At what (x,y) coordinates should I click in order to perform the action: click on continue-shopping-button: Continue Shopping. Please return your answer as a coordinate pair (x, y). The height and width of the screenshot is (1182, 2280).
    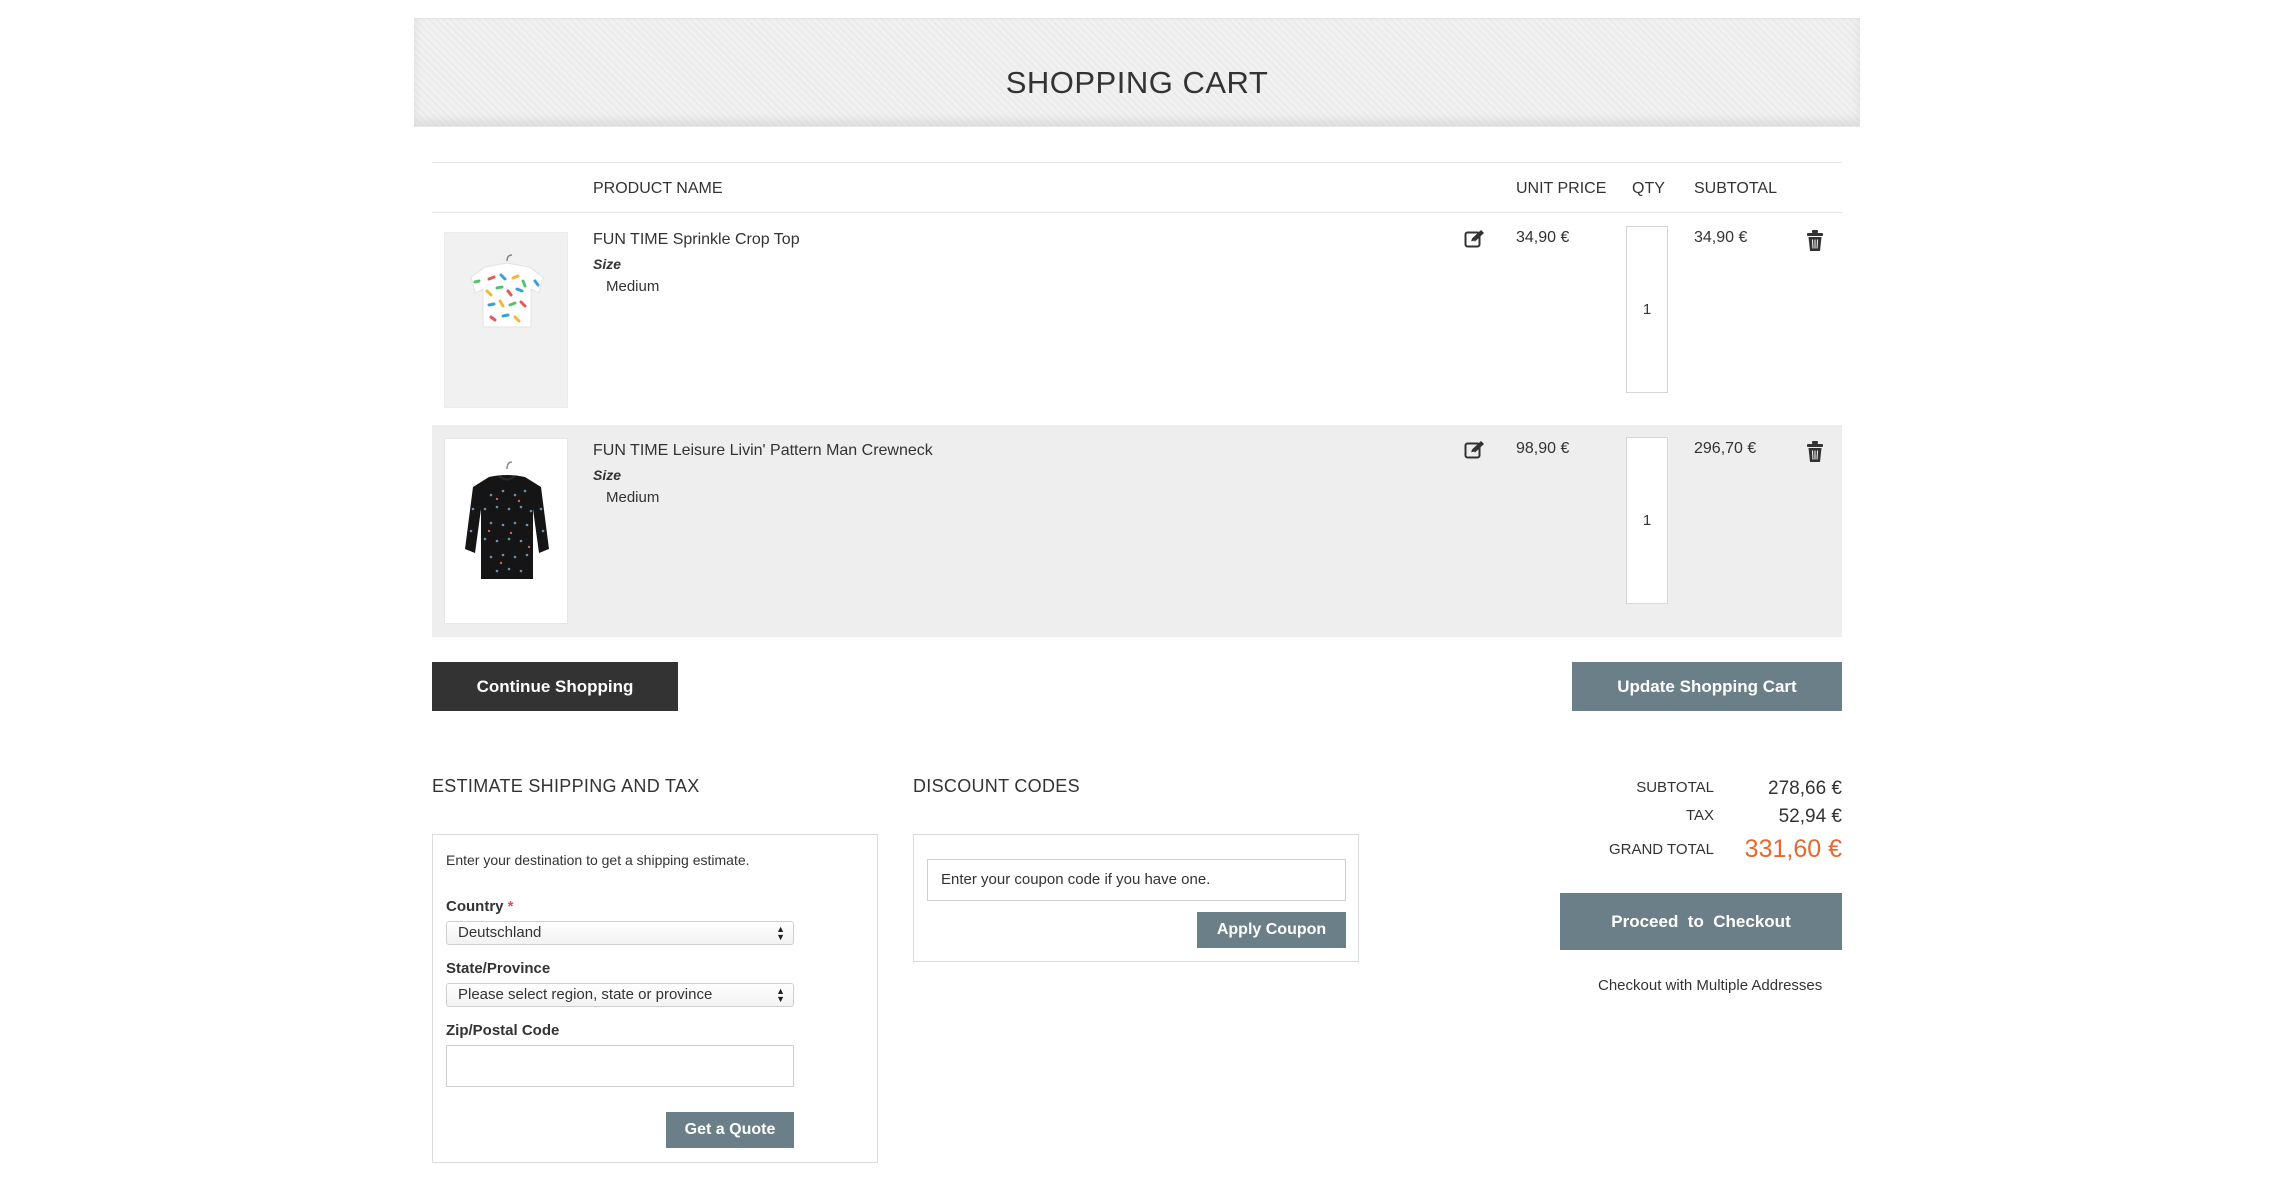
    Looking at the image, I should click on (555, 686).